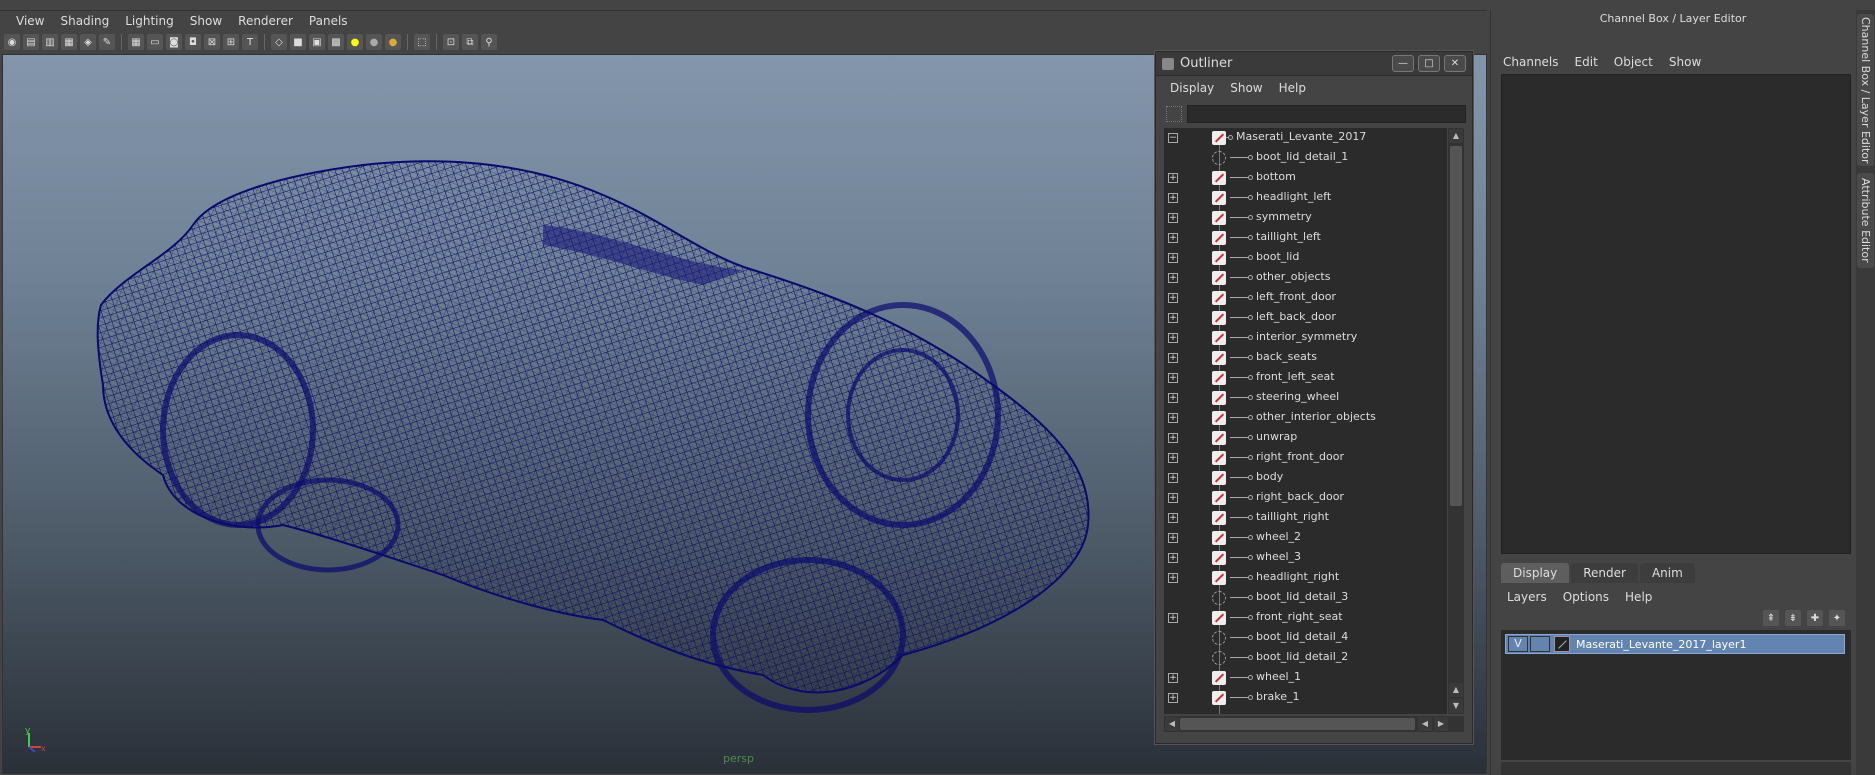 The width and height of the screenshot is (1875, 775). I want to click on cb-menu-object: Object, so click(1637, 62).